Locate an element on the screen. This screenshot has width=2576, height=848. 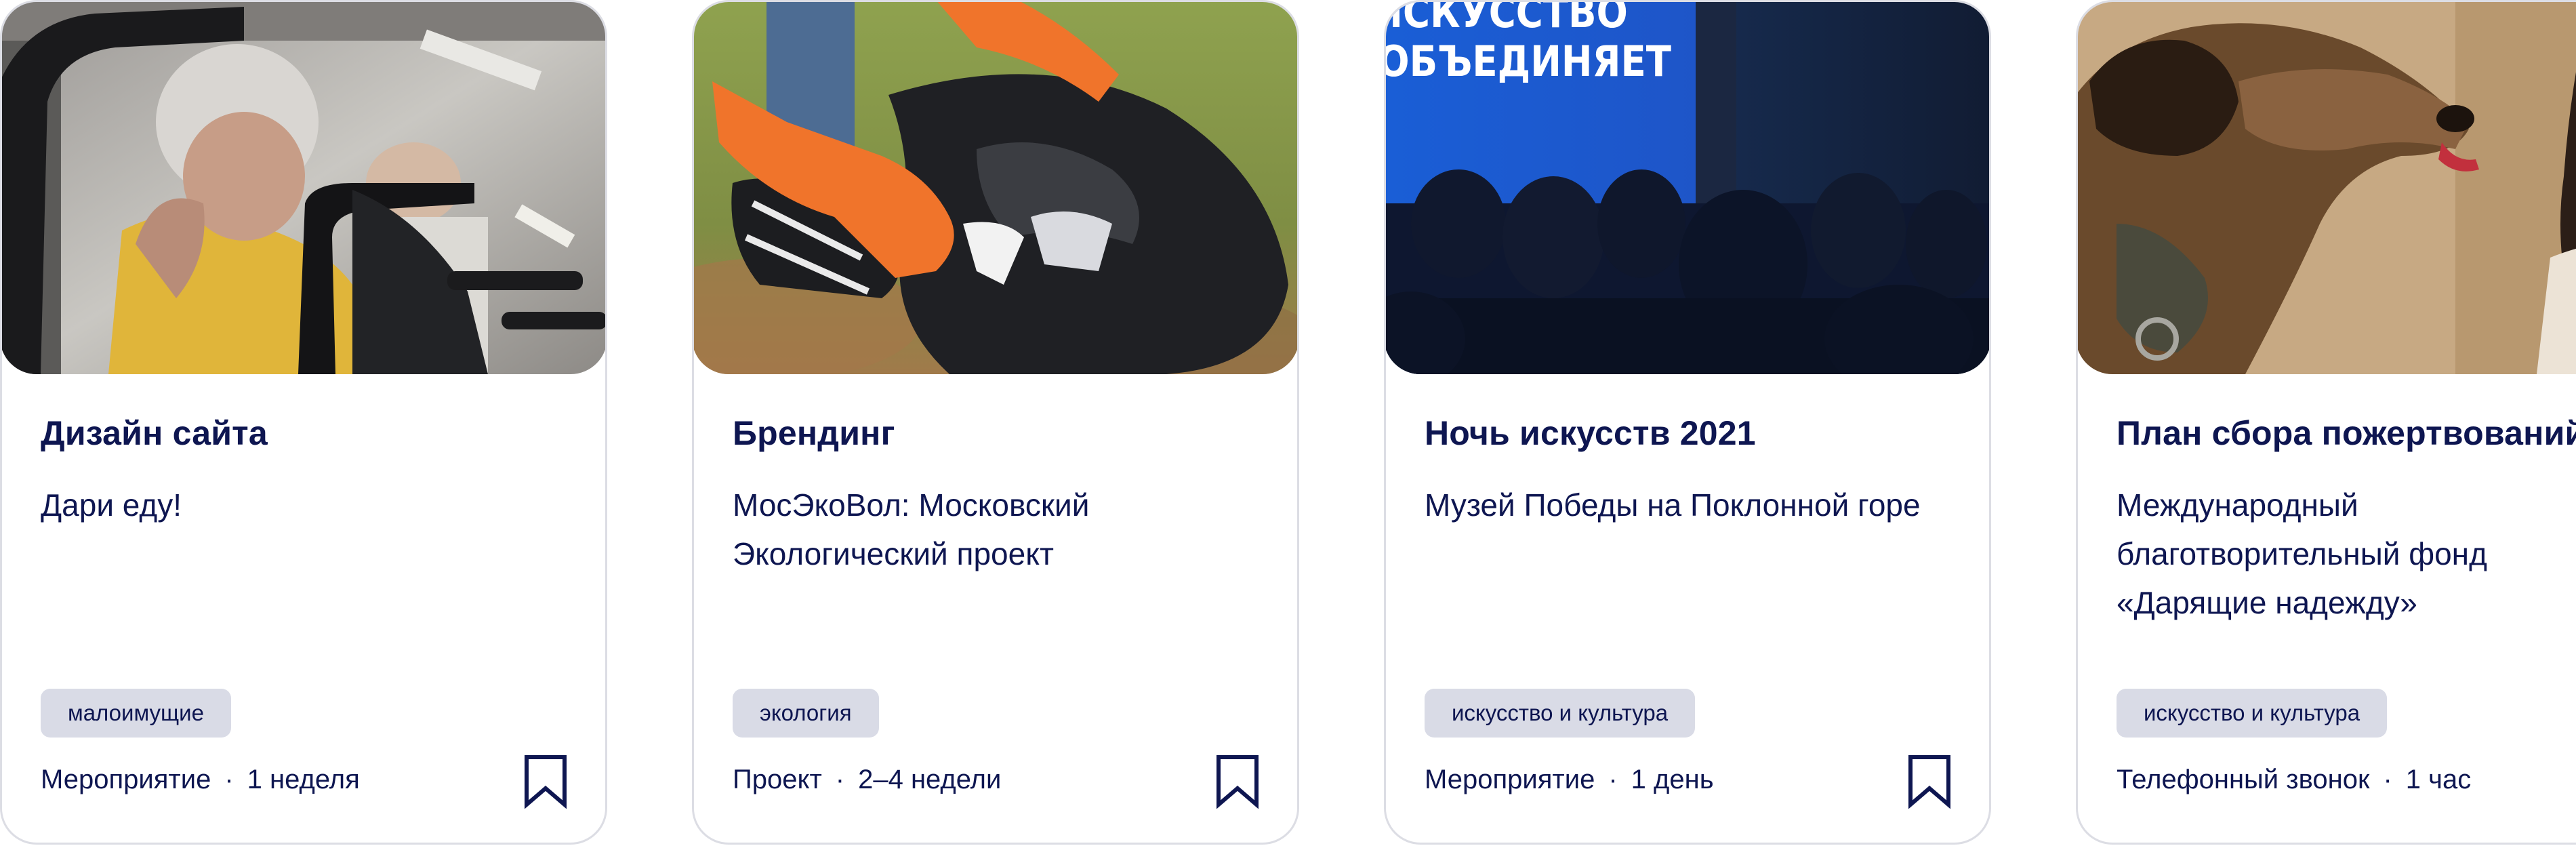
card-meta: Мероприятие · 1 день is located at coordinates (1570, 780).